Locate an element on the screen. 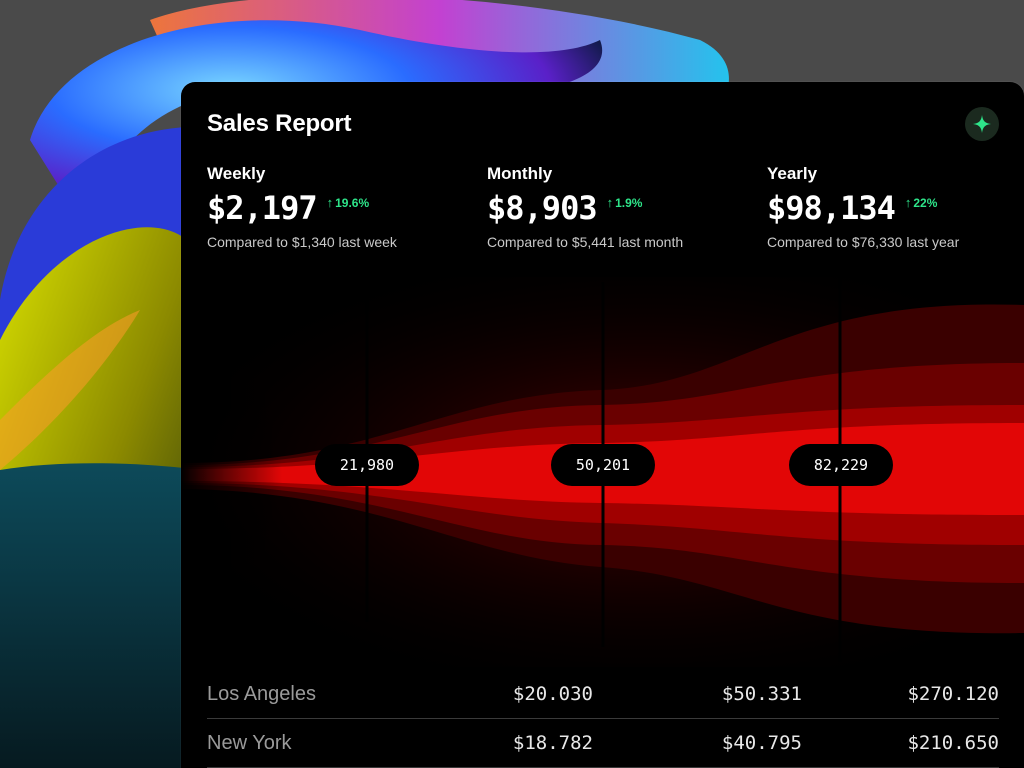 The image size is (1024, 768). value-cell: $270.120 is located at coordinates (953, 694).